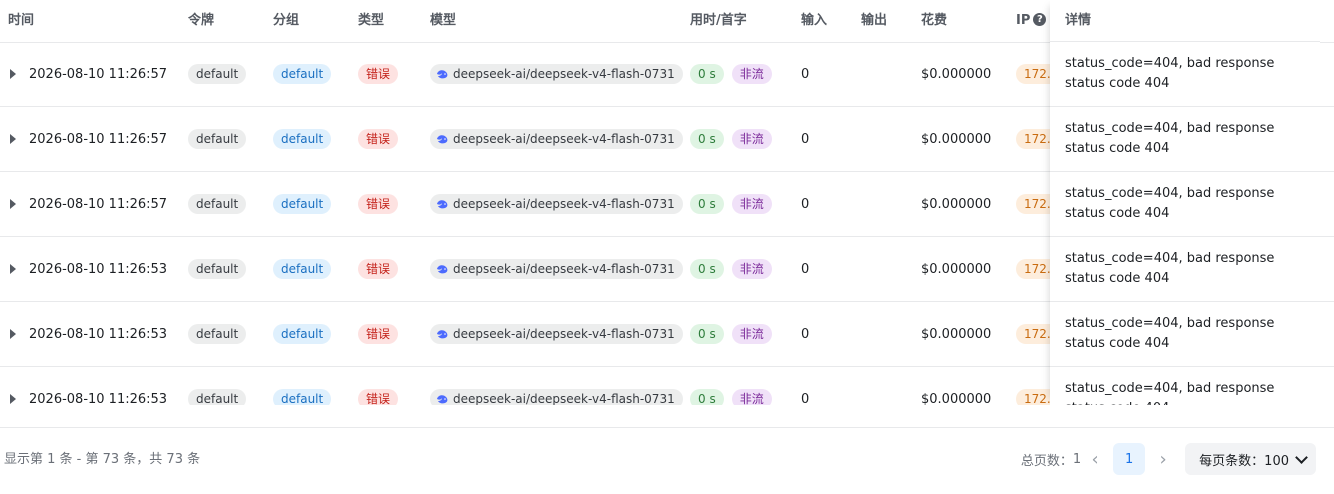  I want to click on col-input: 输入, so click(814, 21).